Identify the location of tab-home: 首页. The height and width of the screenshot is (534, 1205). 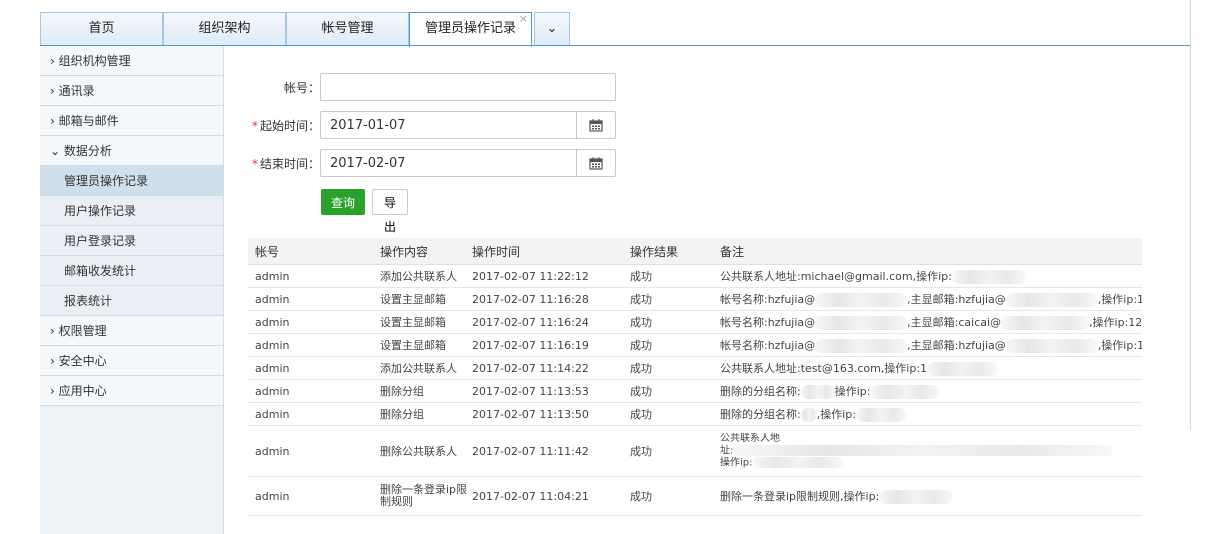
(101, 28).